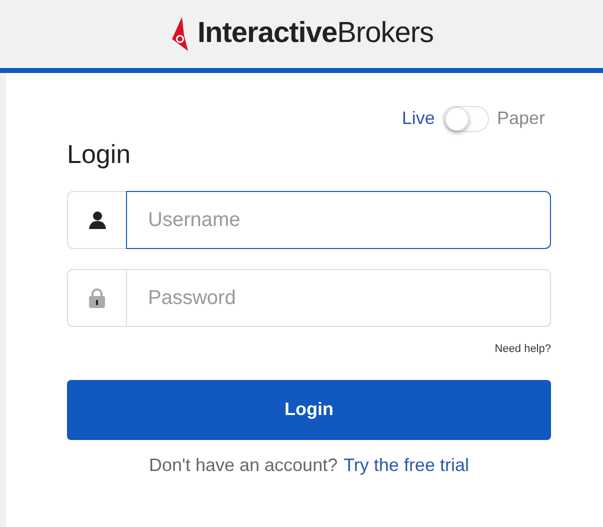 This screenshot has height=527, width=603. What do you see at coordinates (97, 220) in the screenshot?
I see `user-icon` at bounding box center [97, 220].